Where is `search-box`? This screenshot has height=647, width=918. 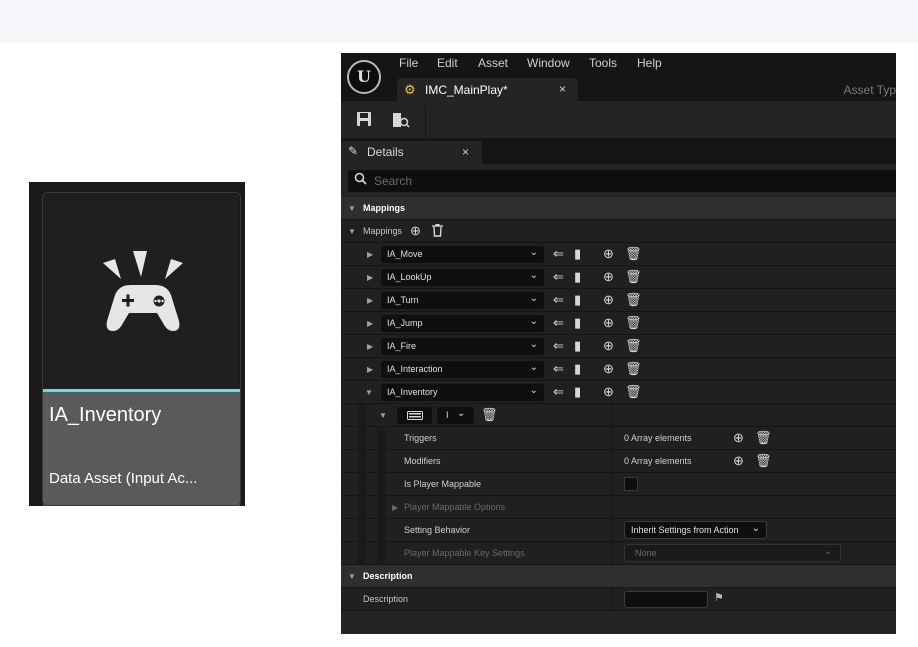
search-box is located at coordinates (622, 181).